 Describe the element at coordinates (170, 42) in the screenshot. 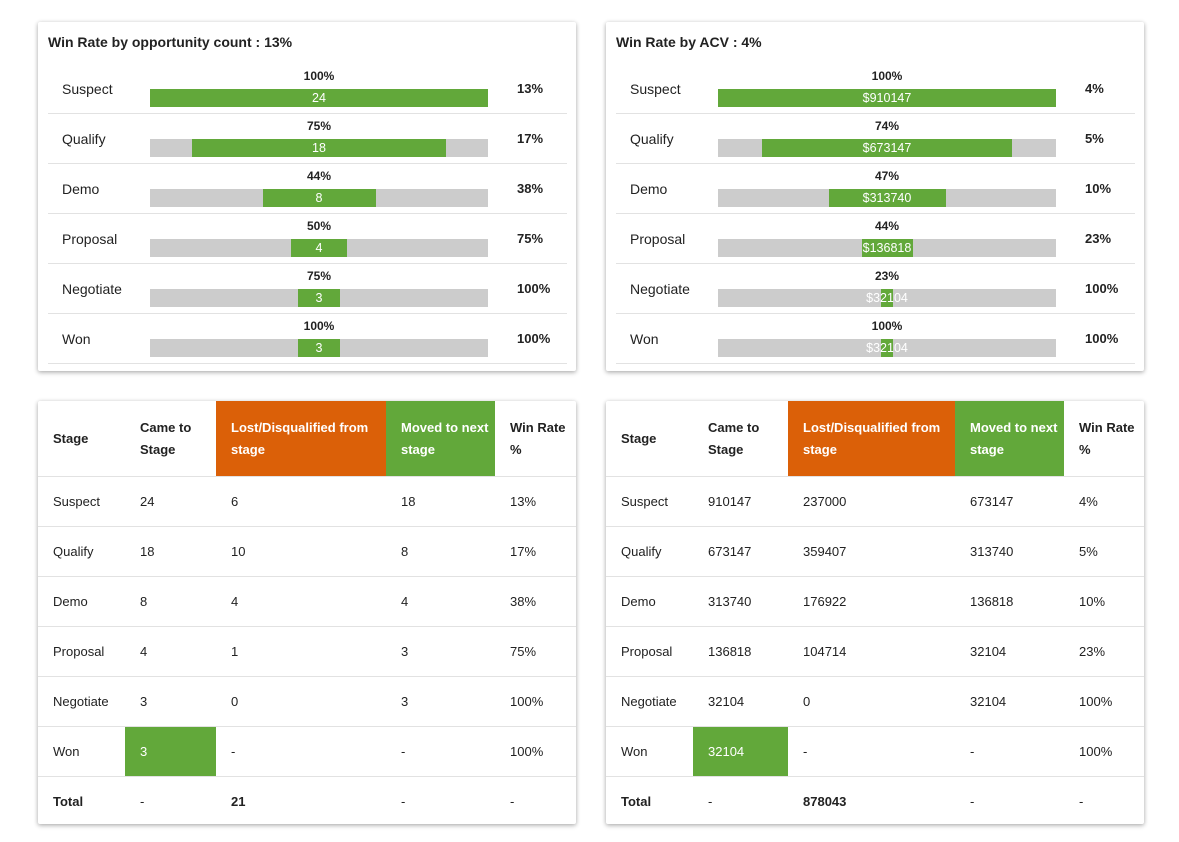

I see `funnel-title: Win Rate by opportunity count : 13%` at that location.